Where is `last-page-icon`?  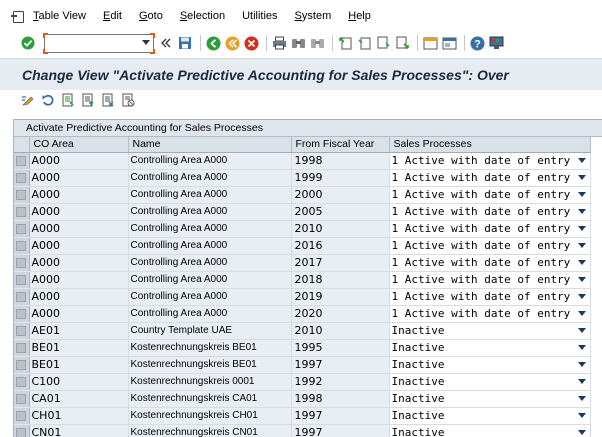
last-page-icon is located at coordinates (402, 43).